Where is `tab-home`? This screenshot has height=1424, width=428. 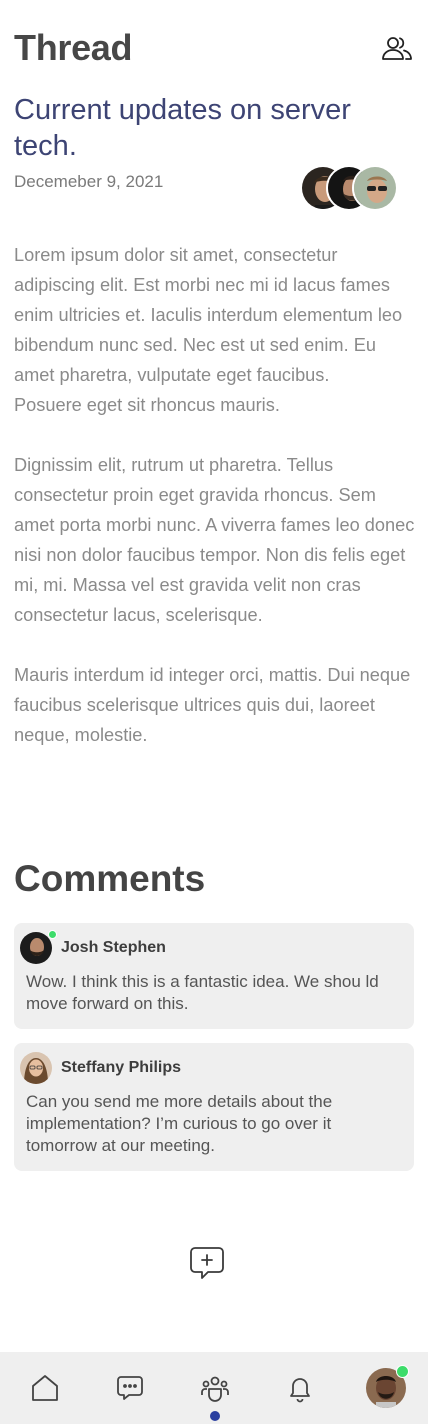
tab-home is located at coordinates (45, 1388).